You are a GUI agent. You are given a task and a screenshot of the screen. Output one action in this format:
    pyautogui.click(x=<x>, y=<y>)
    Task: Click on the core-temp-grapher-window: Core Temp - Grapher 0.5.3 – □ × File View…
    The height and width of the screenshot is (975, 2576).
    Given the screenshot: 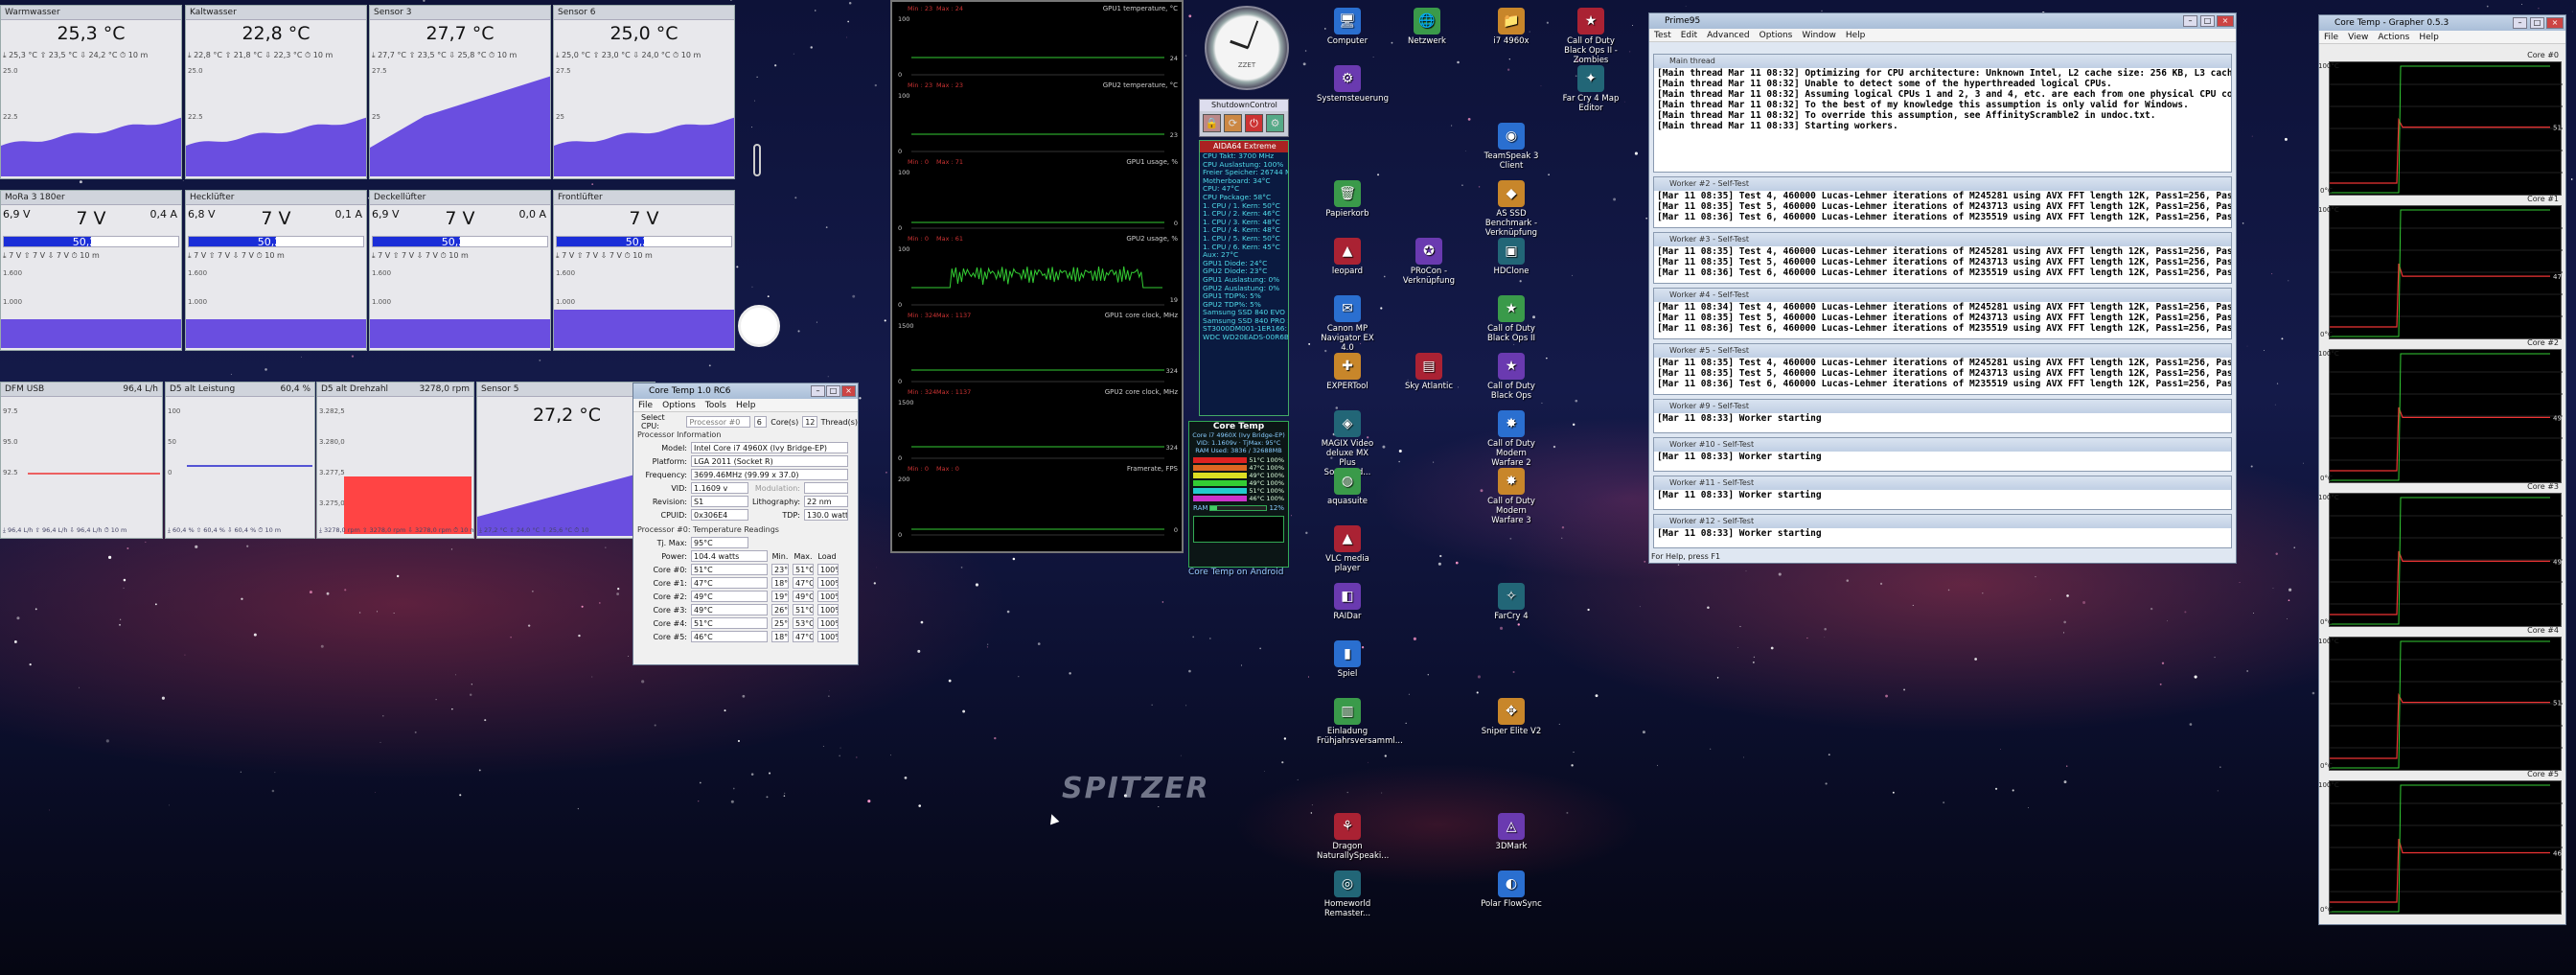 What is the action you would take?
    pyautogui.click(x=2442, y=469)
    